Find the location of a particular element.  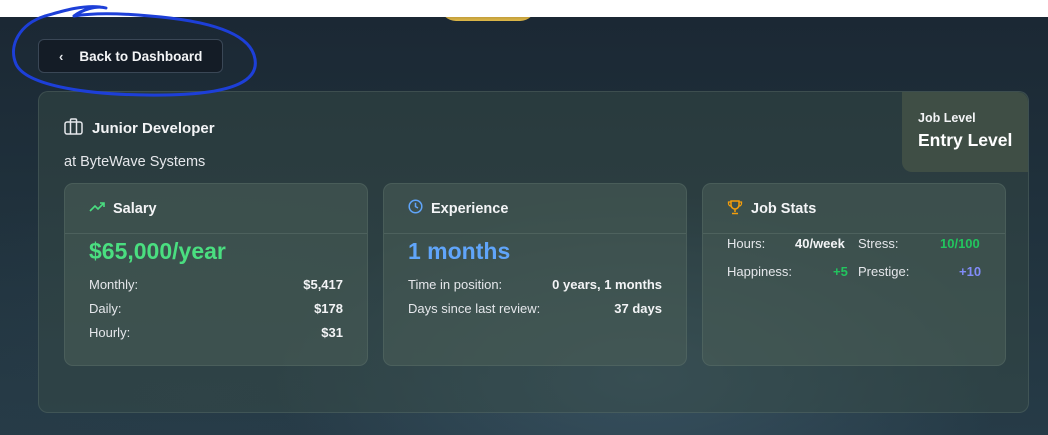

chevron-left-icon: ‹ is located at coordinates (61, 56).